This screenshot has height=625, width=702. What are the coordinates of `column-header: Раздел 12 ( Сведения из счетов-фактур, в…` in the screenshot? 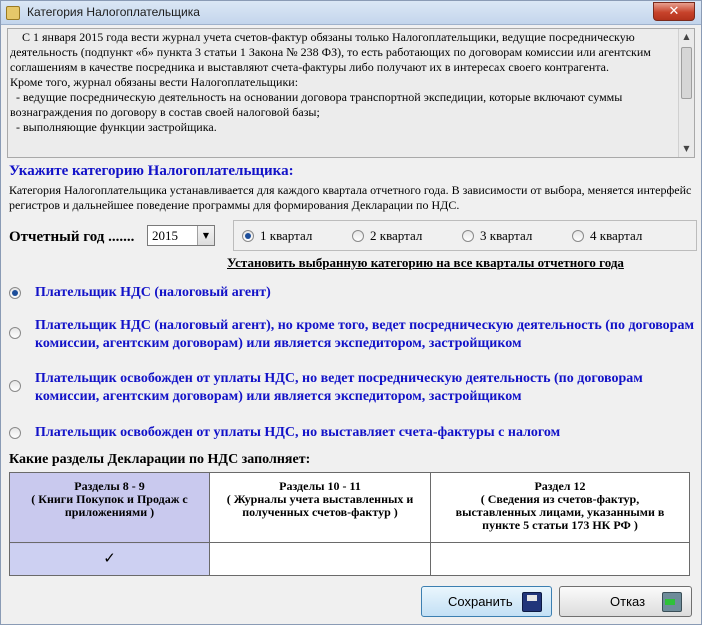 It's located at (560, 508).